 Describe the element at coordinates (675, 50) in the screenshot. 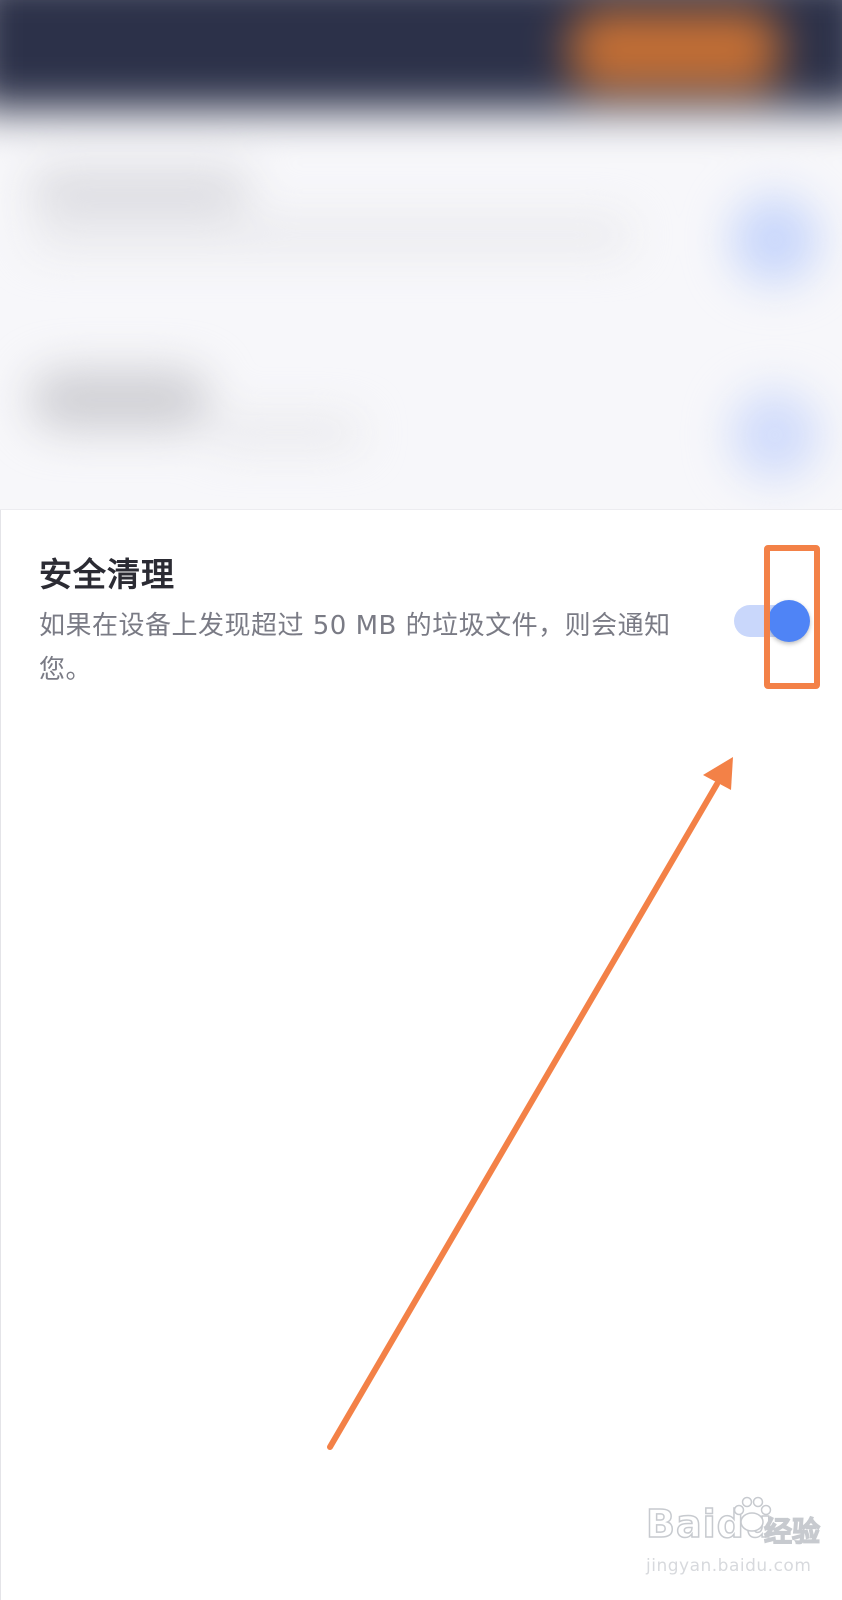

I see `blurred-orange-button` at that location.